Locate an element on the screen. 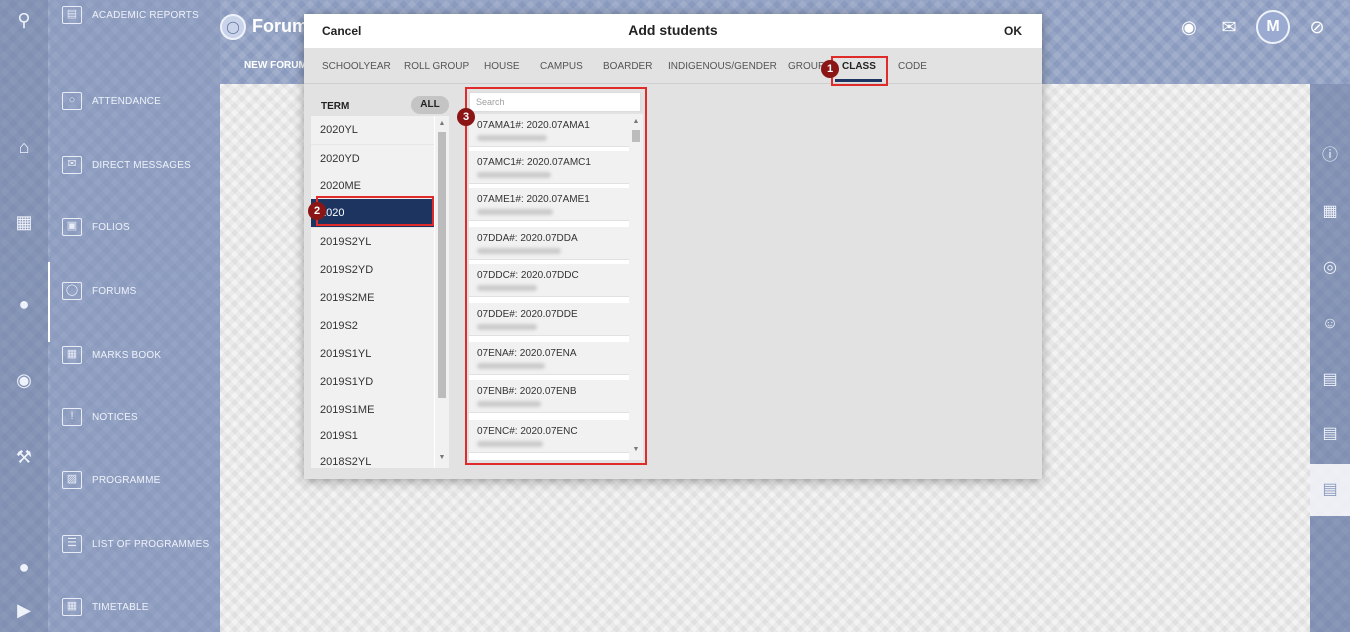  annotation-box-term is located at coordinates (375, 211).